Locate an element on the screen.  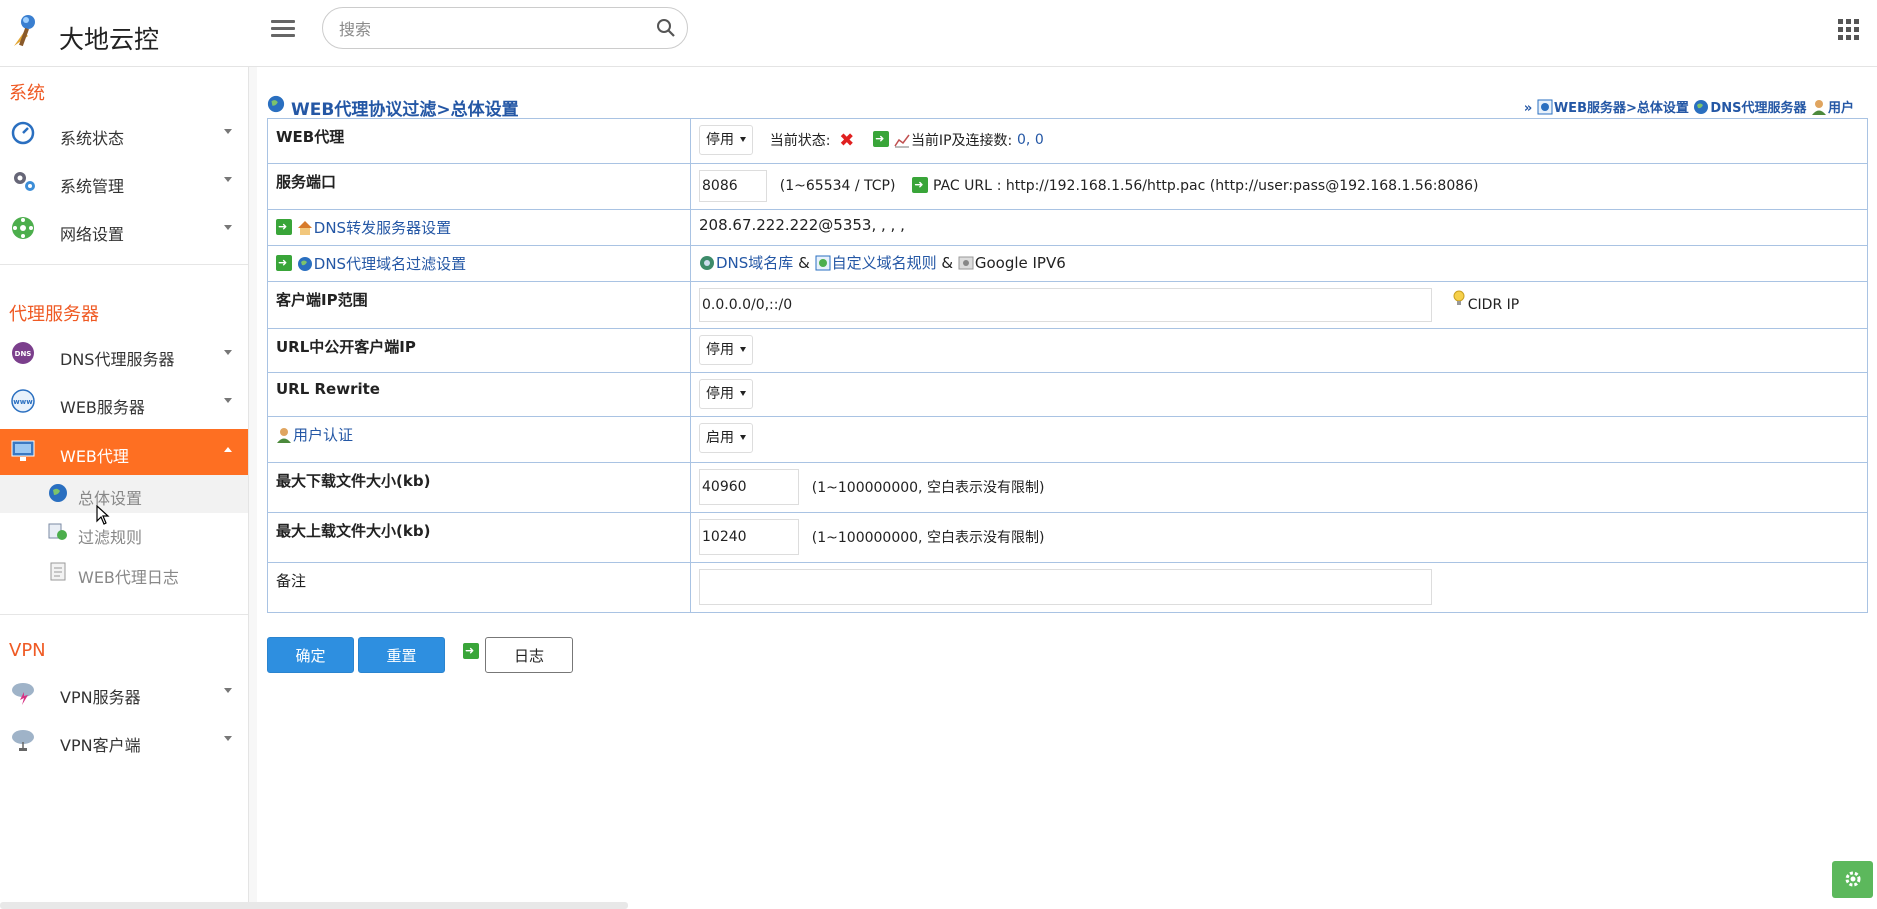
row-max-download: 最大下载文件大小(kb) (1~100000000, 空白表示没有限制) is located at coordinates (1067, 487).